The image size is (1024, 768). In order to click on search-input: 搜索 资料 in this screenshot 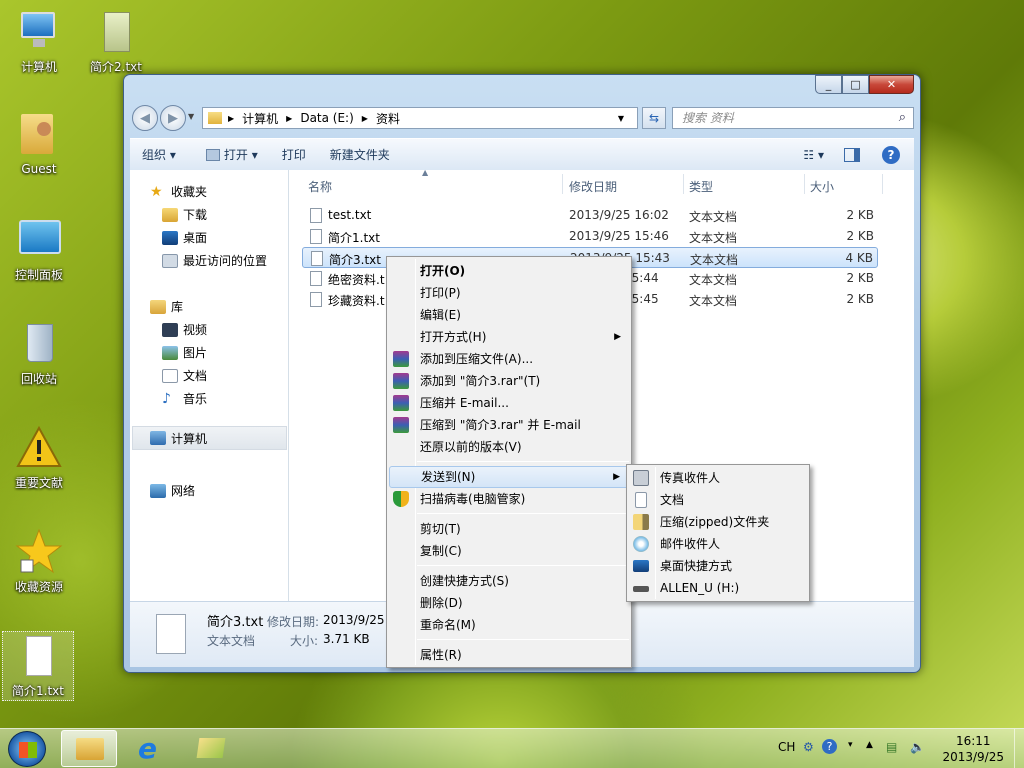, I will do `click(793, 118)`.